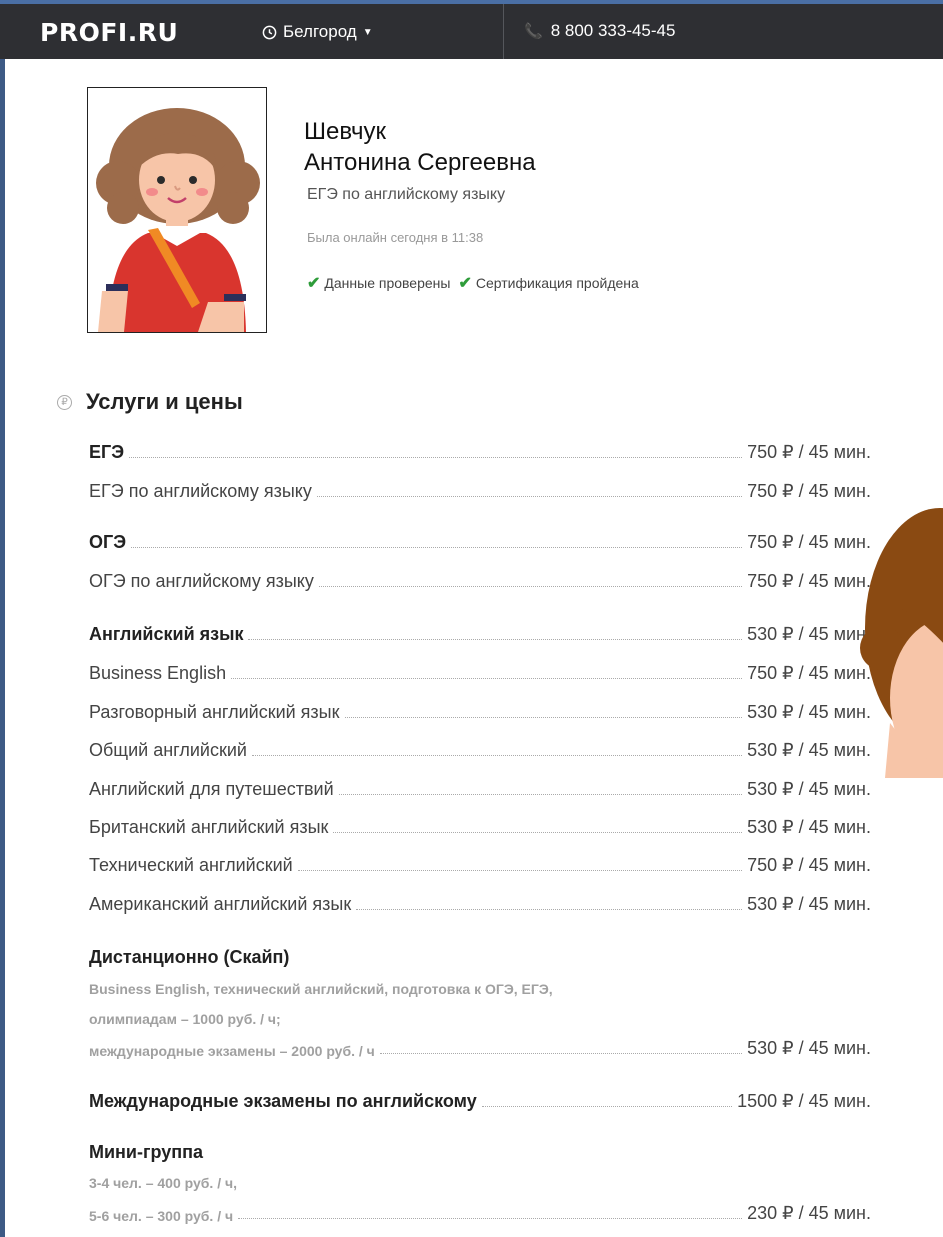 This screenshot has height=1237, width=943. Describe the element at coordinates (471, 29) in the screenshot. I see `top-bar: PROFI.RU Белгород ▼ 📞 8 800 333-45-45` at that location.